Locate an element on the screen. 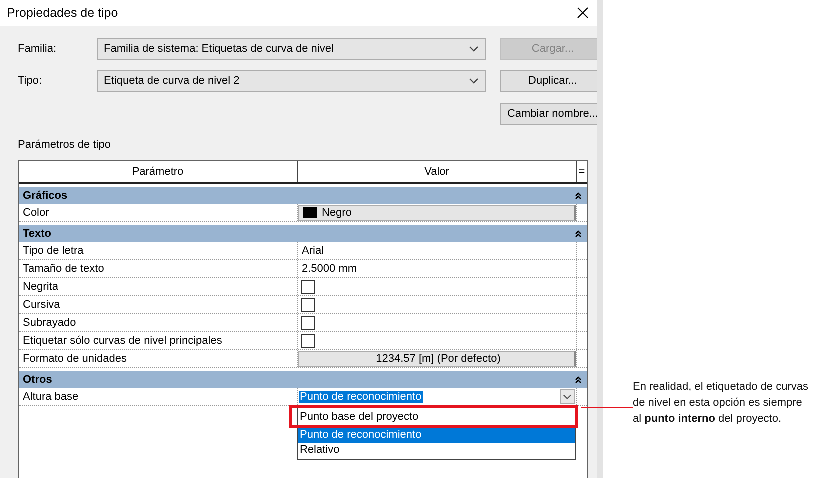 This screenshot has width=823, height=478. group-header: Gráficos is located at coordinates (303, 195).